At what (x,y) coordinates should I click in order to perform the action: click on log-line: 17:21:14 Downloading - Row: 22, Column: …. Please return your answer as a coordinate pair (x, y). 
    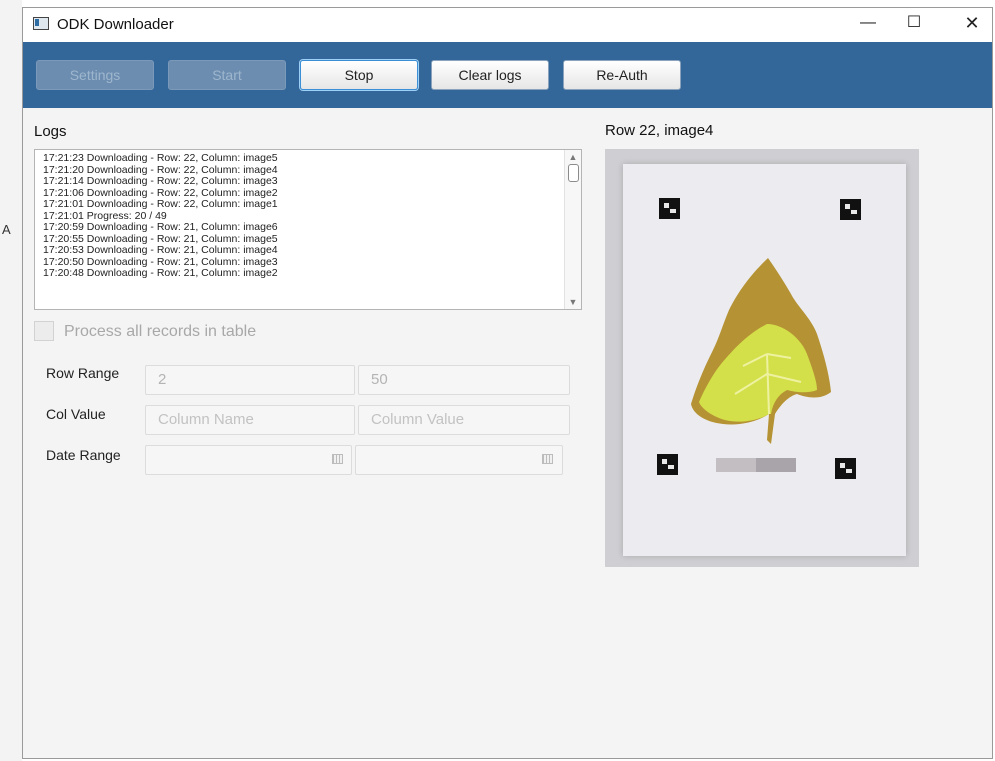
    Looking at the image, I should click on (160, 181).